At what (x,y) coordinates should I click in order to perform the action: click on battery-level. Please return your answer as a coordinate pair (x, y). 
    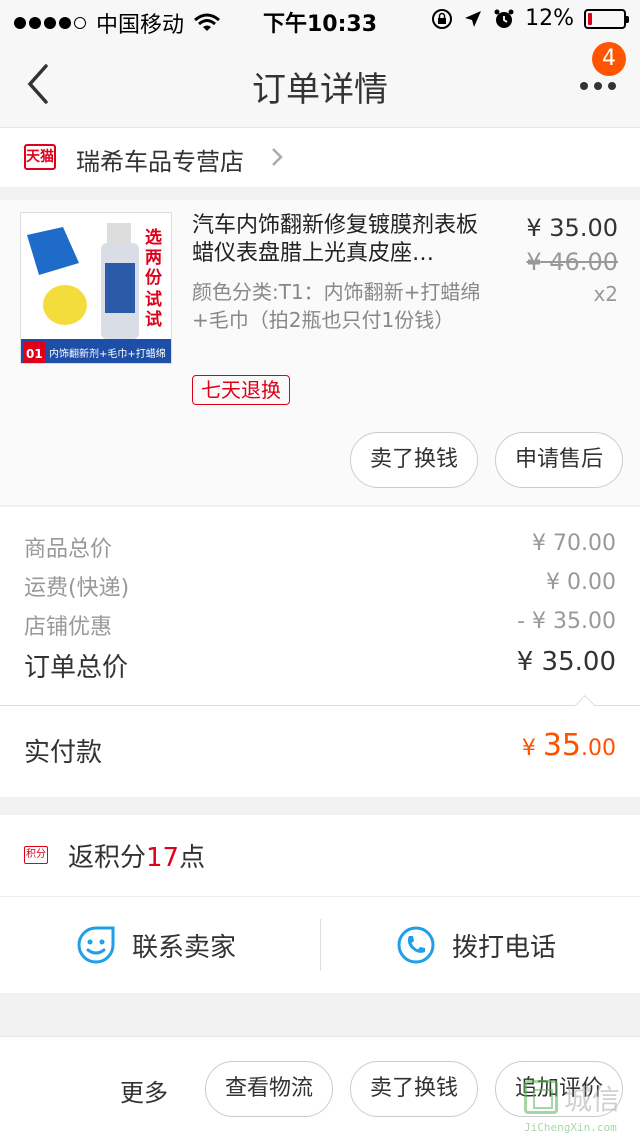
    Looking at the image, I should click on (590, 18).